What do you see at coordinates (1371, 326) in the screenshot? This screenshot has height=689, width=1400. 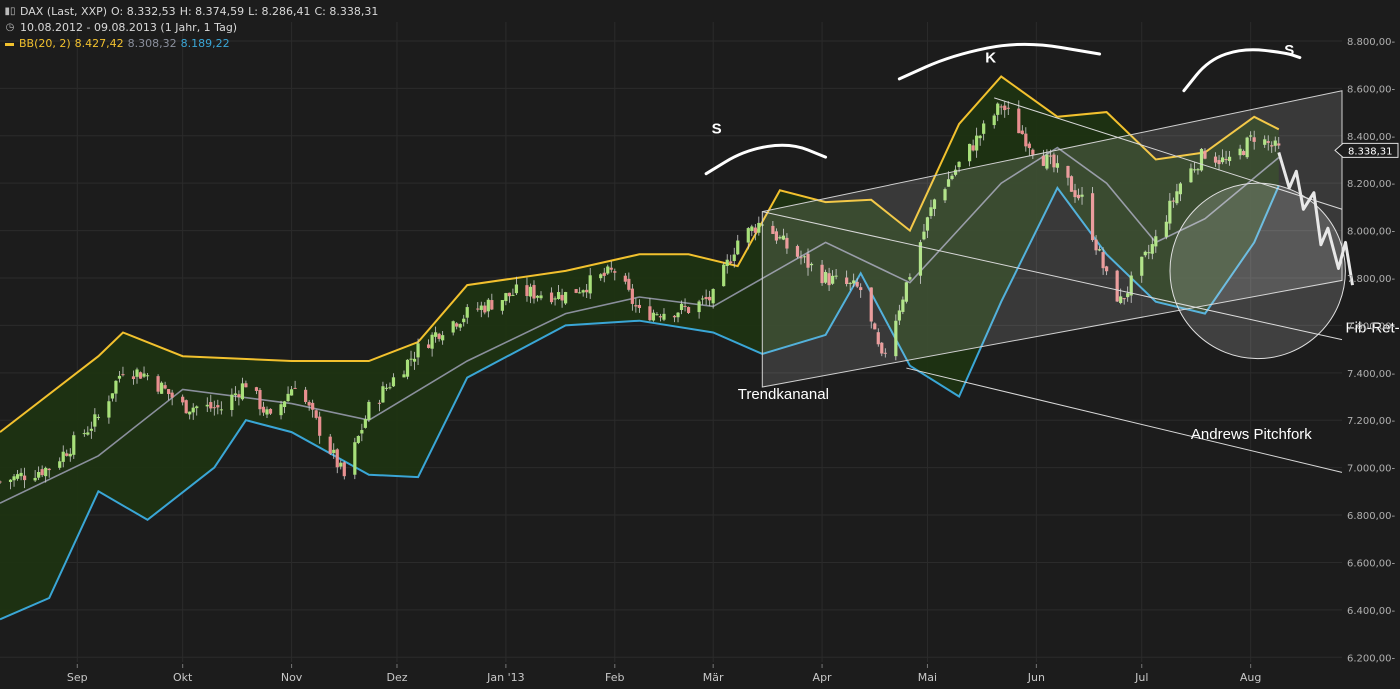 I see `y-tick-label: 7.600,00-` at bounding box center [1371, 326].